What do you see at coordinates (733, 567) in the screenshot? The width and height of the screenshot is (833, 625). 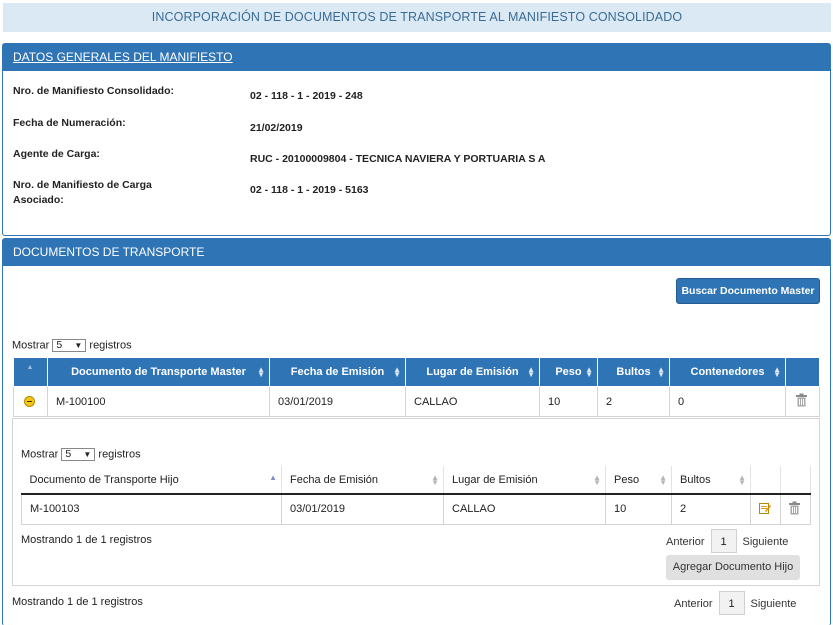 I see `add-child-document-button: Agregar Documento Hijo` at bounding box center [733, 567].